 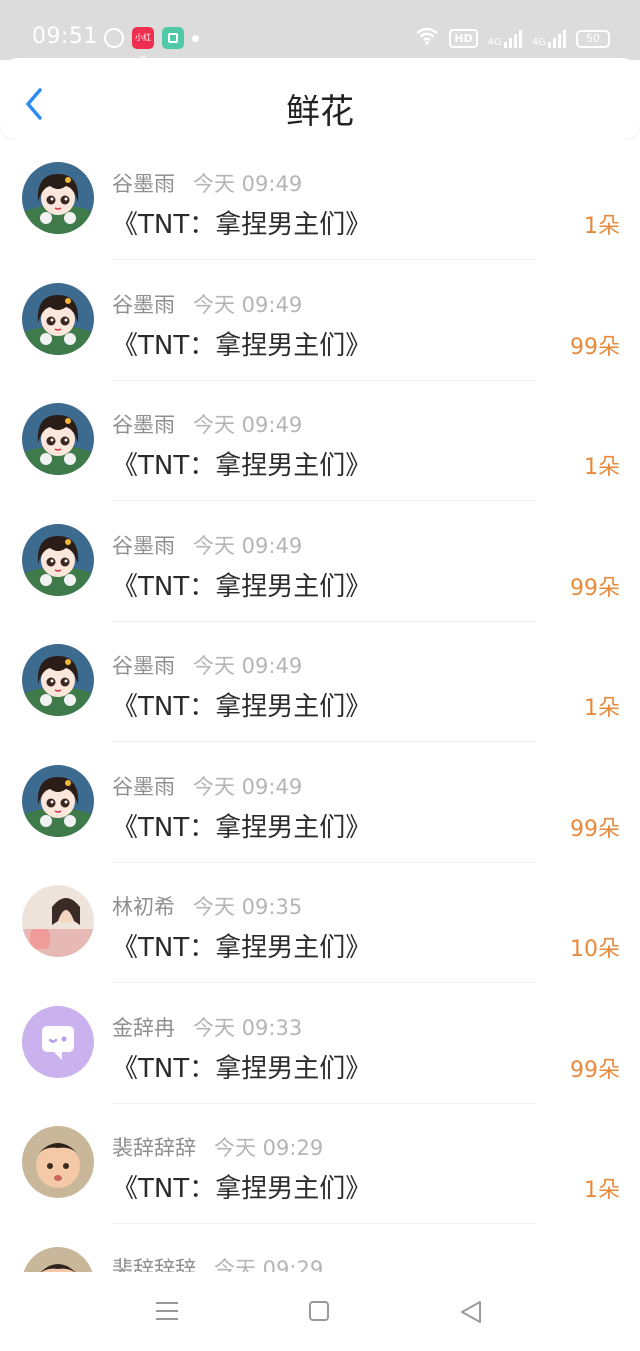 I want to click on system-navigation-bar, so click(x=320, y=1311).